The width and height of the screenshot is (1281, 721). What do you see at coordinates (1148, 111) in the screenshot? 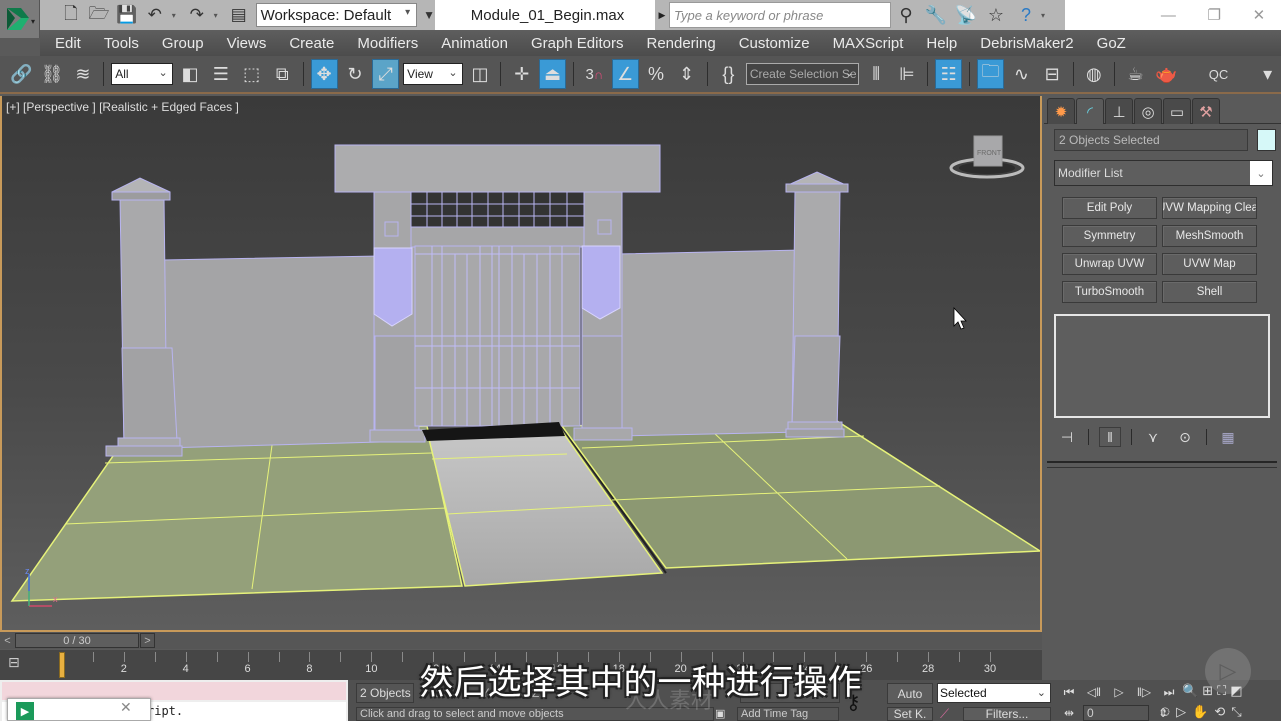
I see `motion-tab-icon: ◎` at bounding box center [1148, 111].